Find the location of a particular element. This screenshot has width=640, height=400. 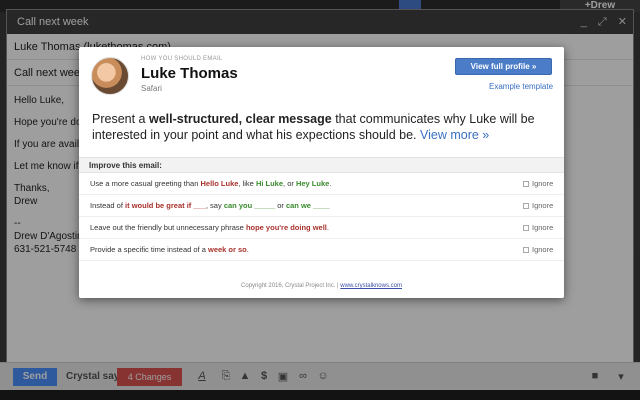

suggestion-text: , like is located at coordinates (247, 183).